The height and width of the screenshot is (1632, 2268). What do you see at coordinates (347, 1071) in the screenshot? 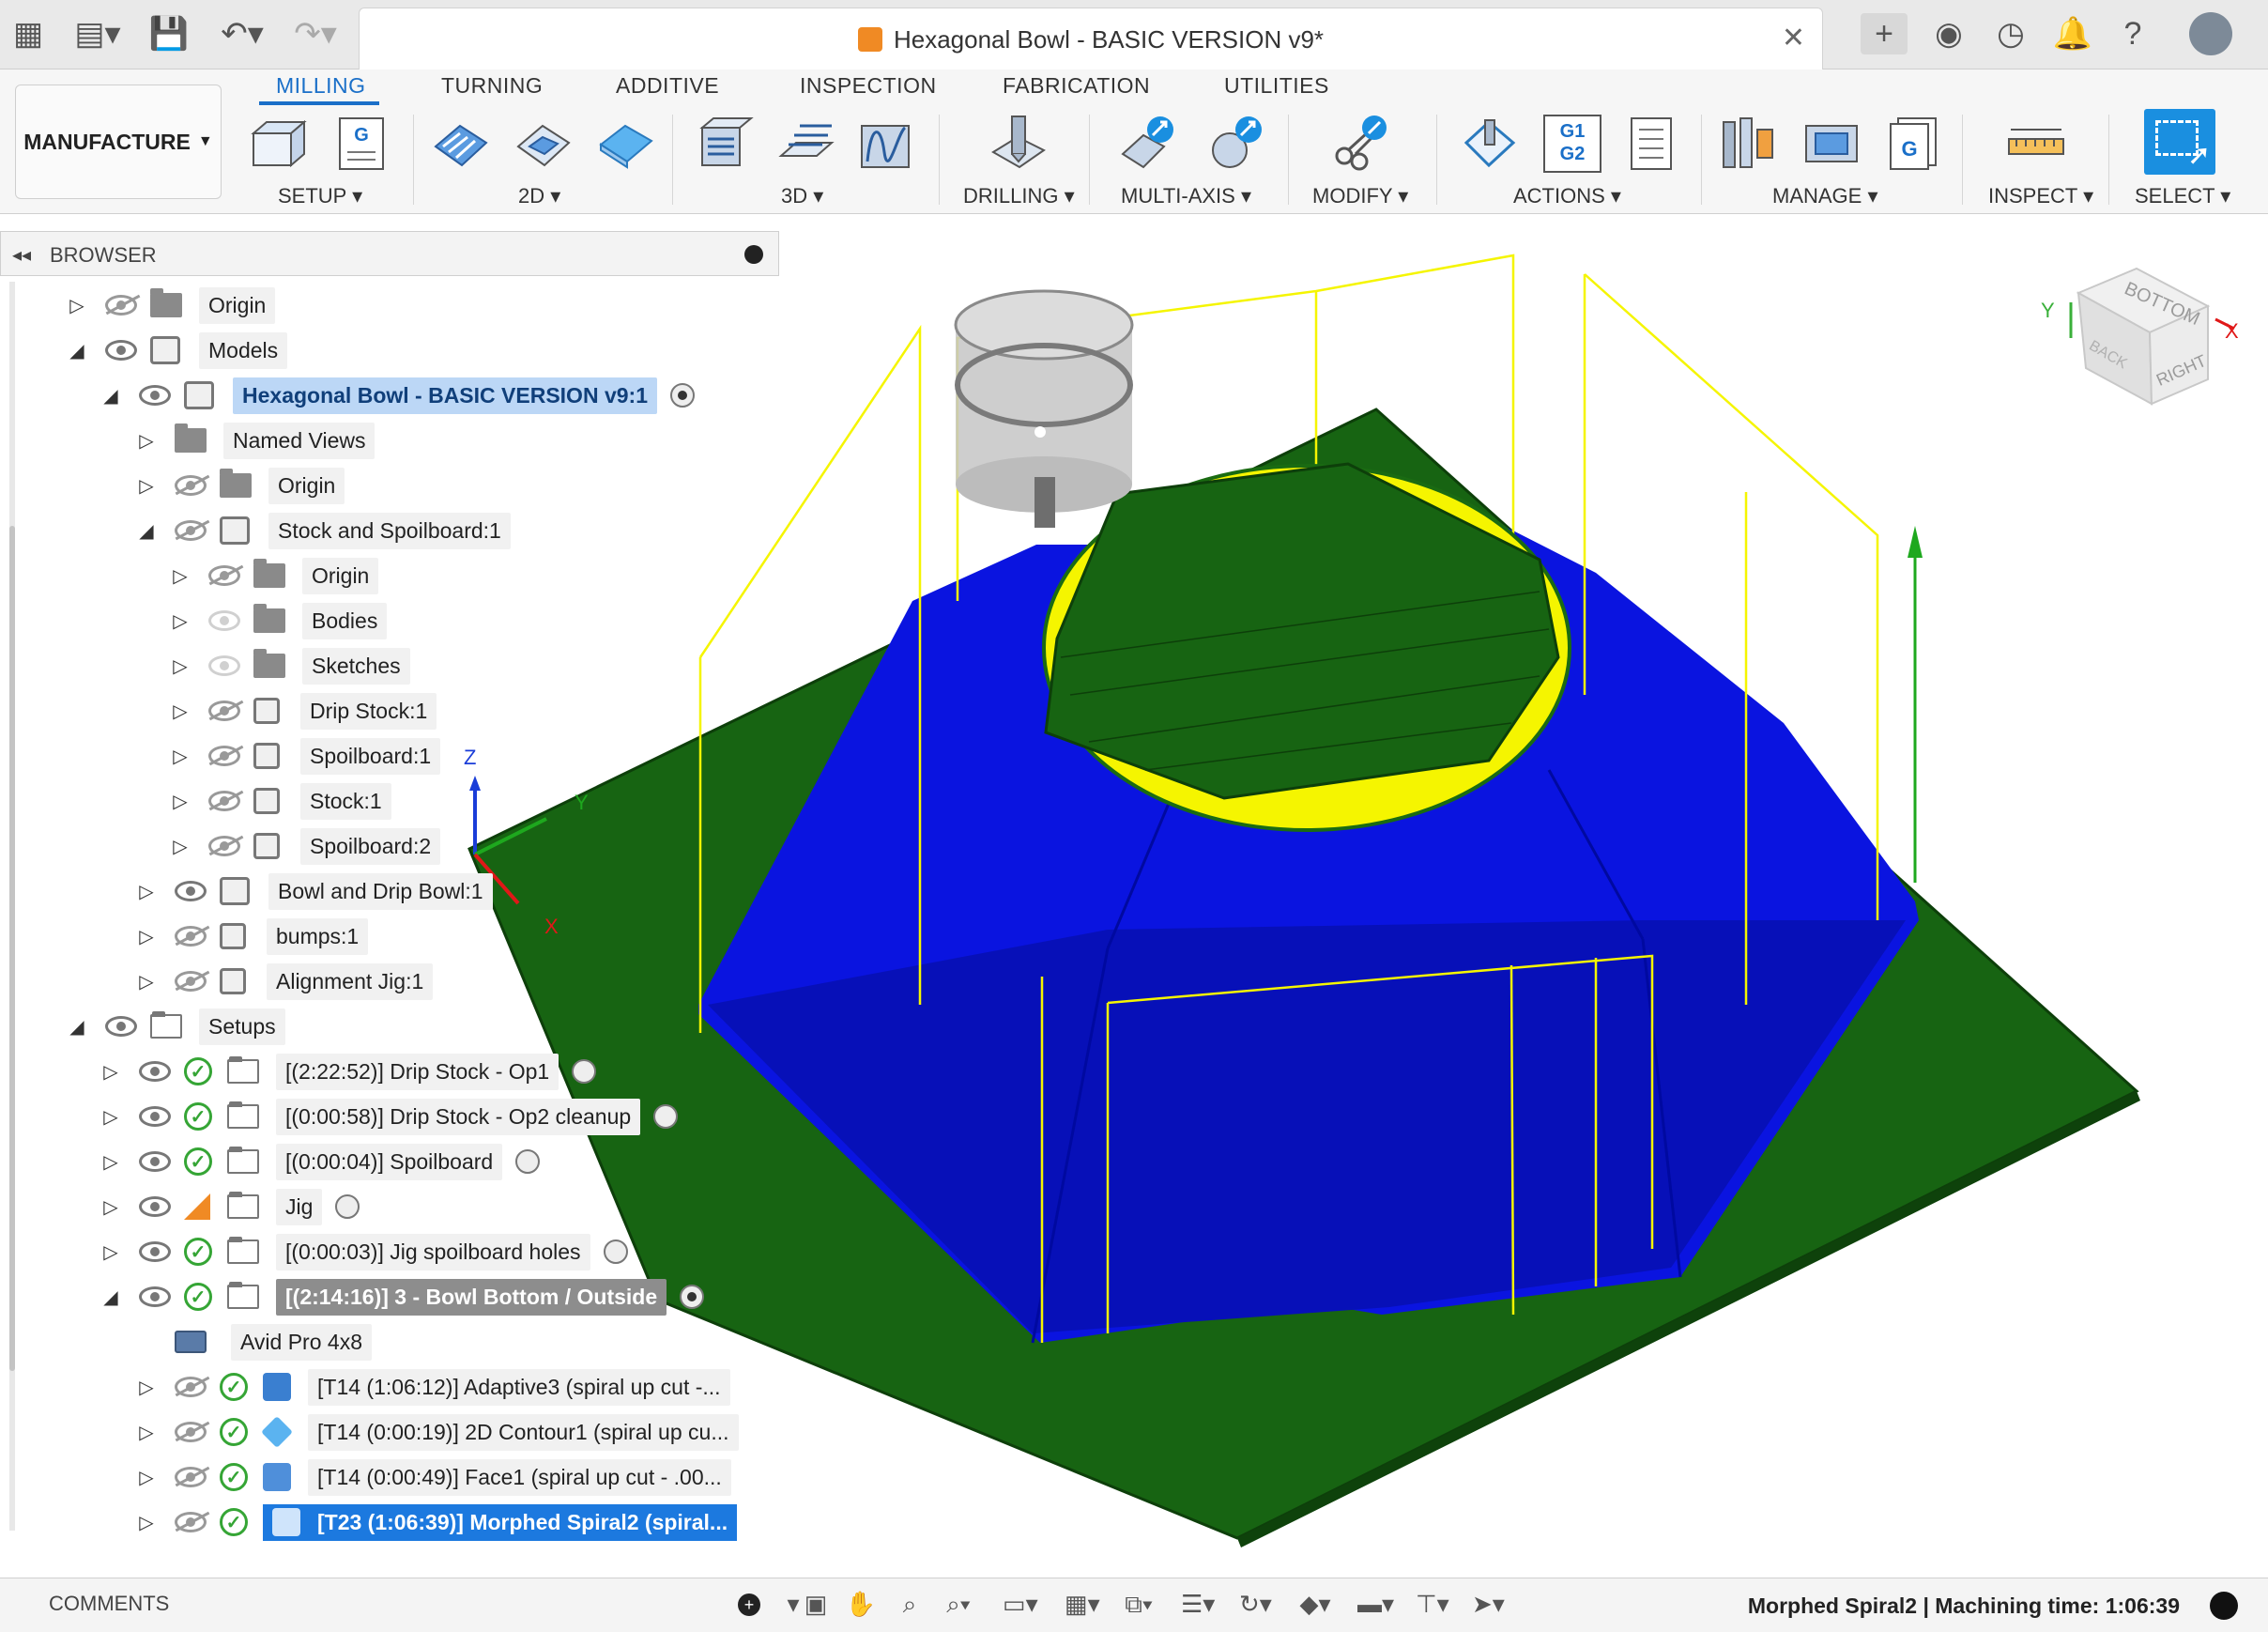
I see `tree-item-setup-drip-op1: ▷ ✓ [(2:22:52)] Drip Stock - Op1` at bounding box center [347, 1071].